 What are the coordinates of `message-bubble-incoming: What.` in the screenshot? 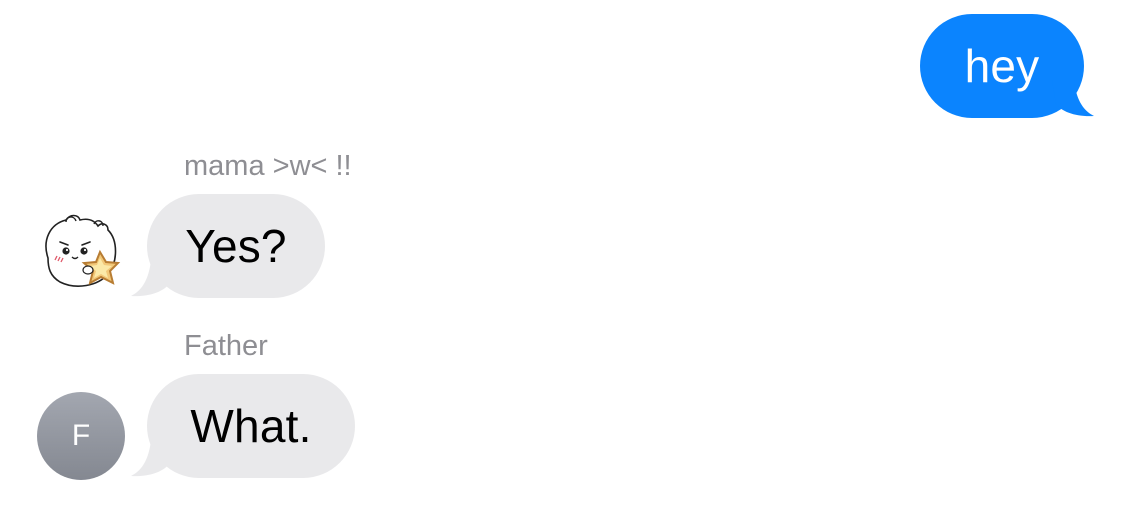 It's located at (251, 426).